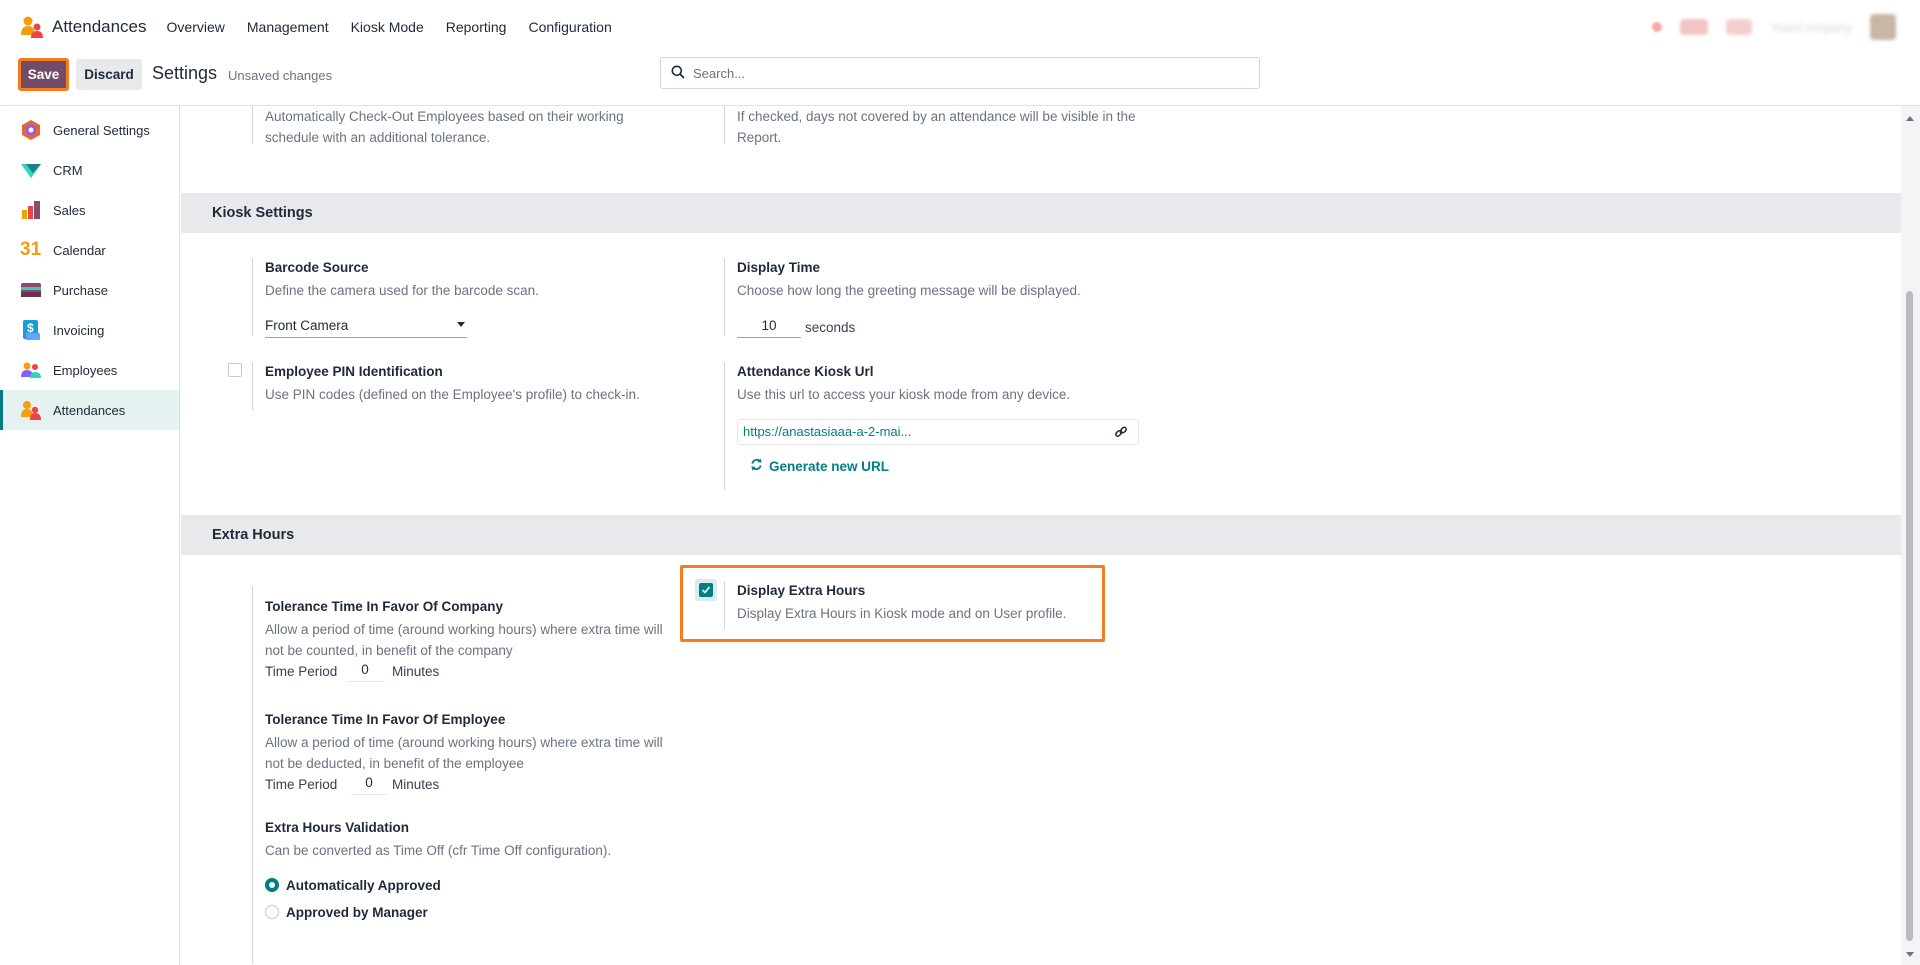 The image size is (1920, 965). Describe the element at coordinates (830, 327) in the screenshot. I see `display-time-unit: seconds` at that location.